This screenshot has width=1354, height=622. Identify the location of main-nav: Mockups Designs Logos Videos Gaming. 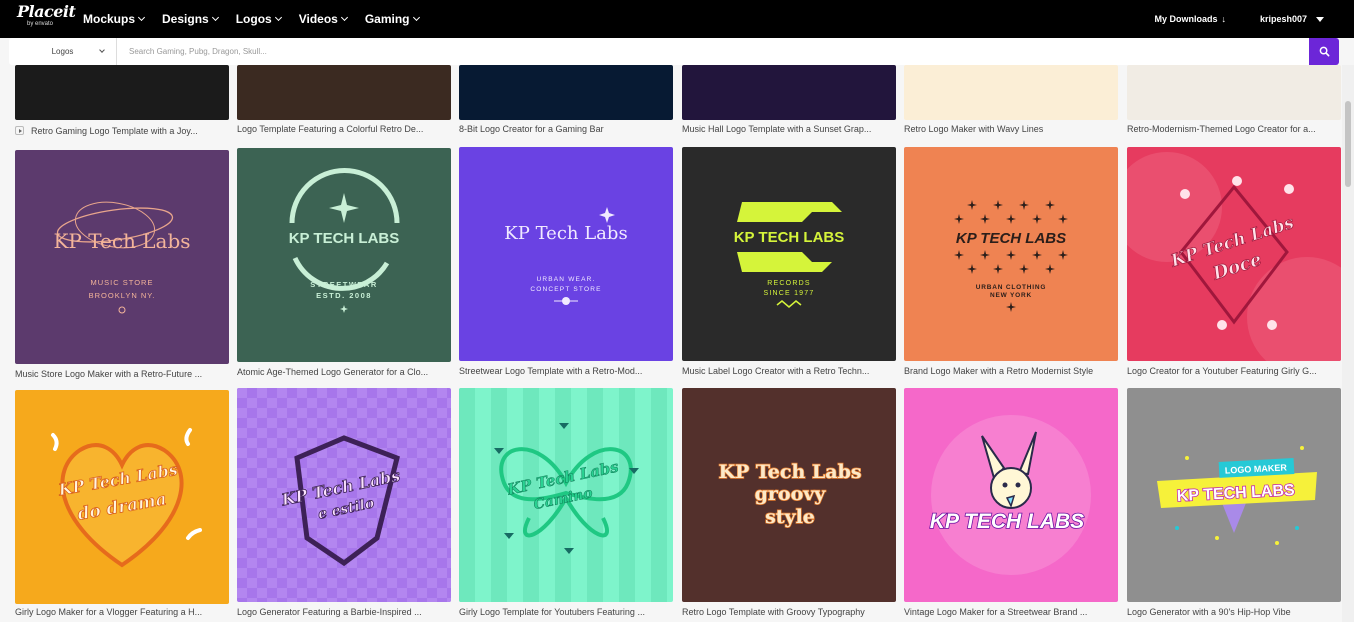
(260, 19).